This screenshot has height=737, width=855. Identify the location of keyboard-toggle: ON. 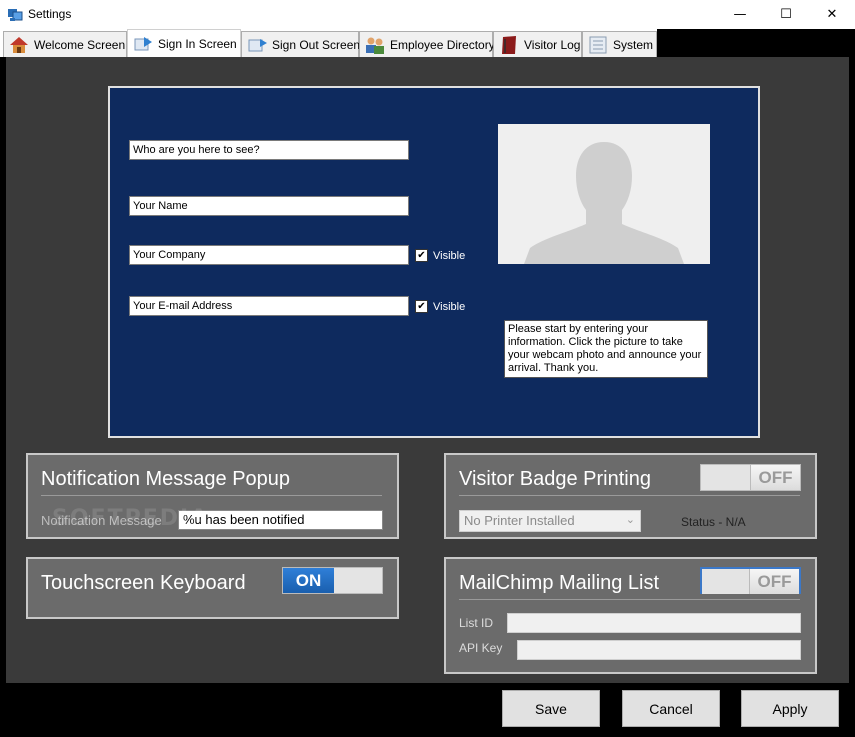
(332, 580).